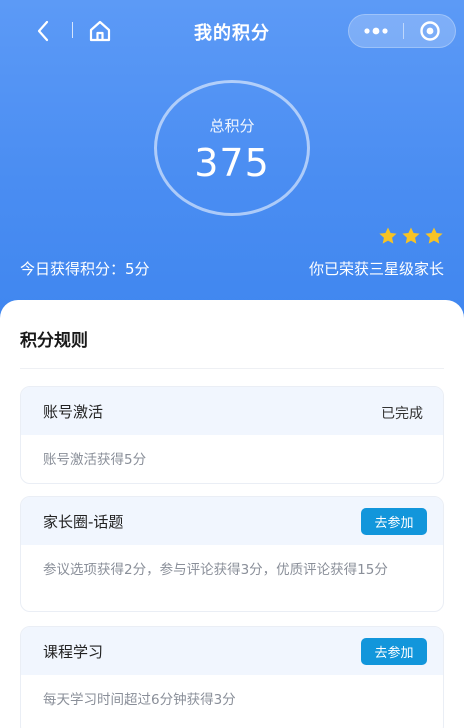  I want to click on close-button, so click(430, 31).